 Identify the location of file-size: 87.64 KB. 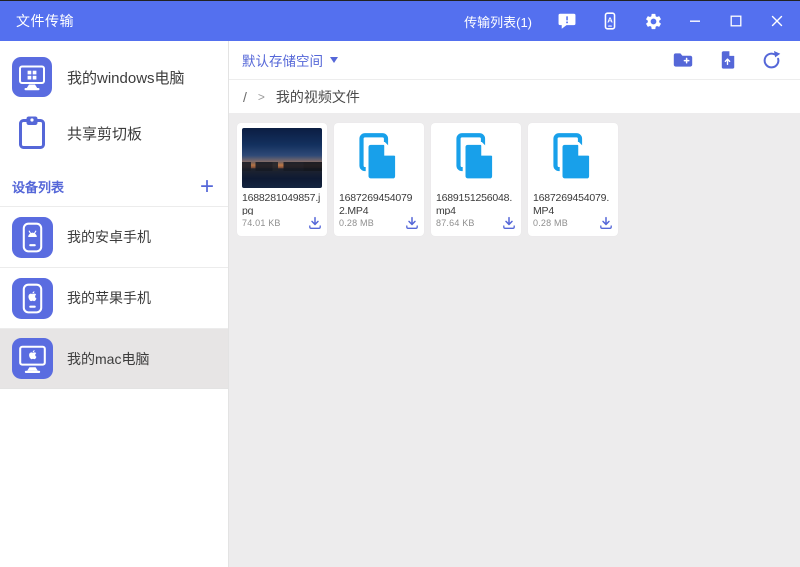
(455, 222).